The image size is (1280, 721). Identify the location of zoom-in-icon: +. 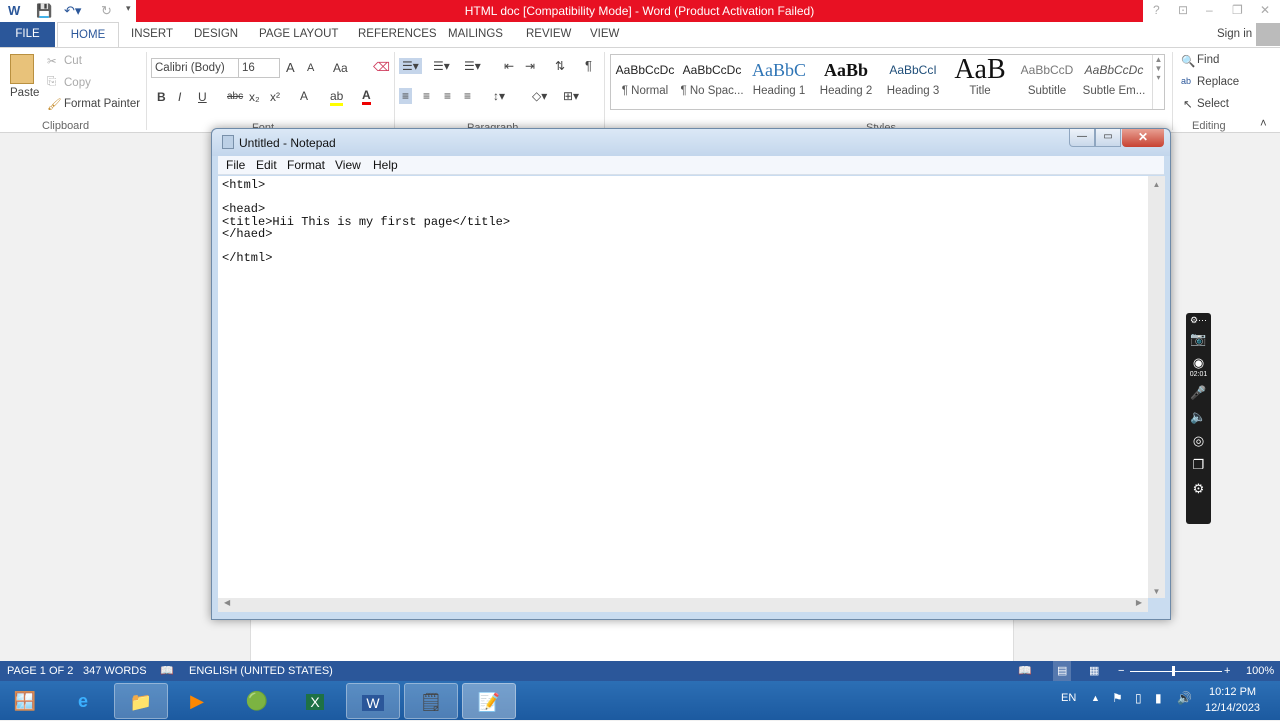
(1227, 671).